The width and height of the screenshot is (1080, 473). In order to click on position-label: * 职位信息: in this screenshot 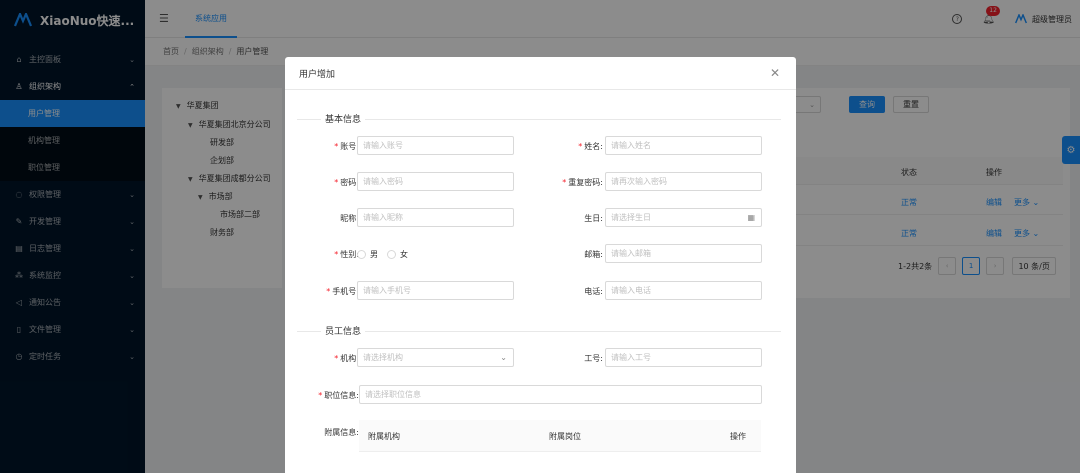, I will do `click(338, 395)`.